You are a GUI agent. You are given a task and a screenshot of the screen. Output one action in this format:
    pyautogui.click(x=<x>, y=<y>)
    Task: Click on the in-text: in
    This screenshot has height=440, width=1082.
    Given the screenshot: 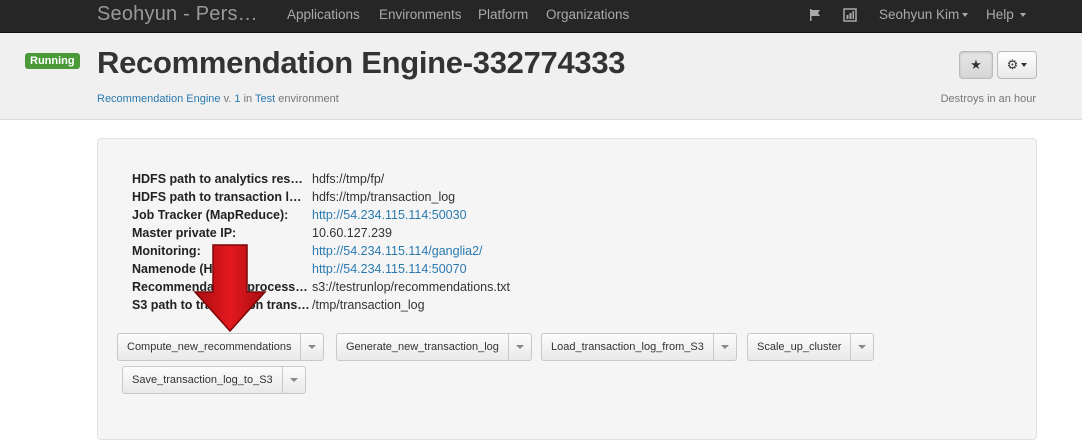 What is the action you would take?
    pyautogui.click(x=248, y=99)
    